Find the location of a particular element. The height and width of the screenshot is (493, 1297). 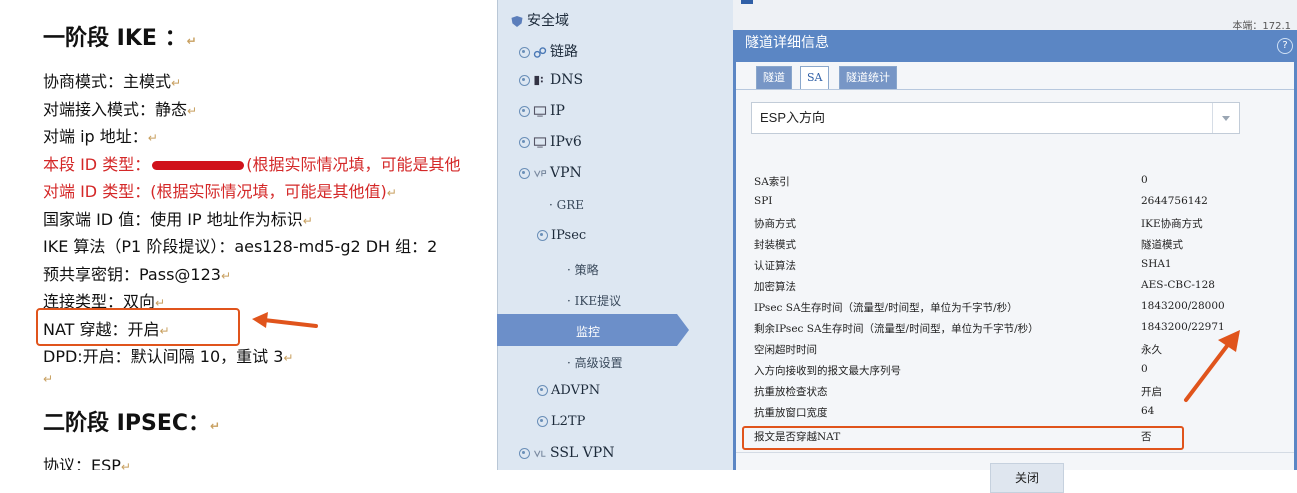

nav-item-ipv6: IPv6 is located at coordinates (550, 142).